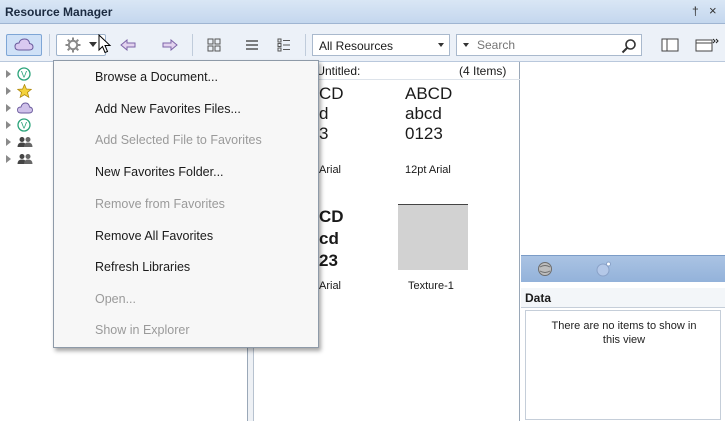 The image size is (725, 421). What do you see at coordinates (542, 45) in the screenshot?
I see `search-input` at bounding box center [542, 45].